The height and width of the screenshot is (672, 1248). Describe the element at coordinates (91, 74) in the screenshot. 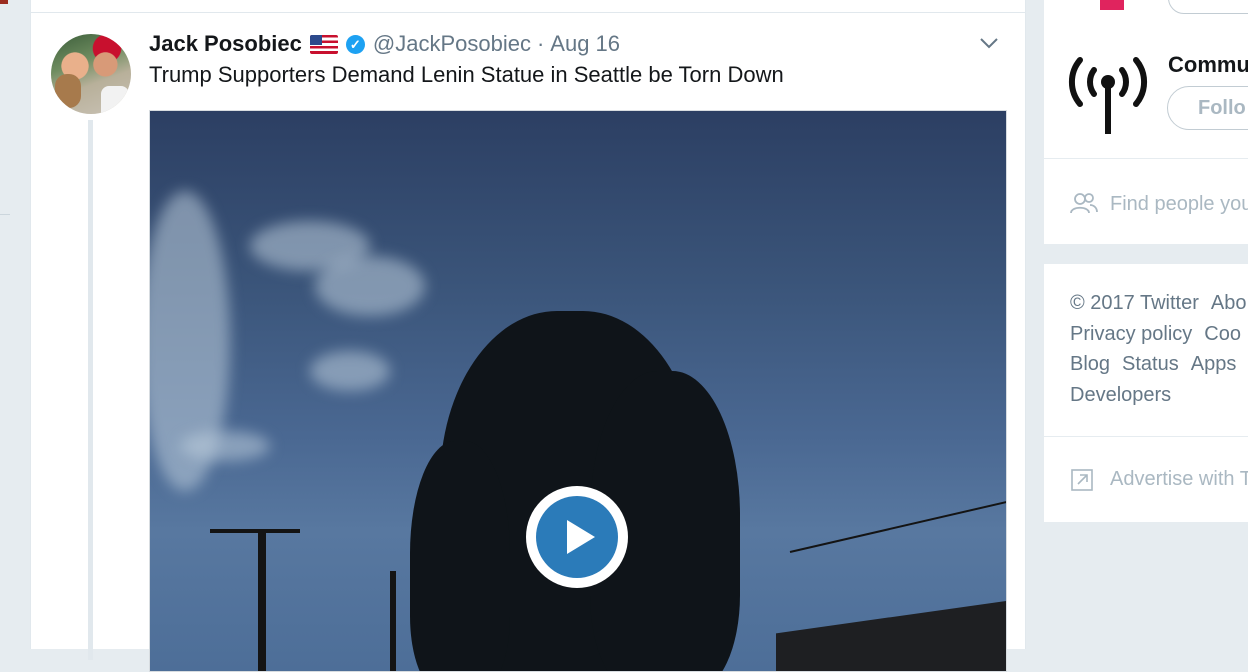

I see `author-avatar` at that location.